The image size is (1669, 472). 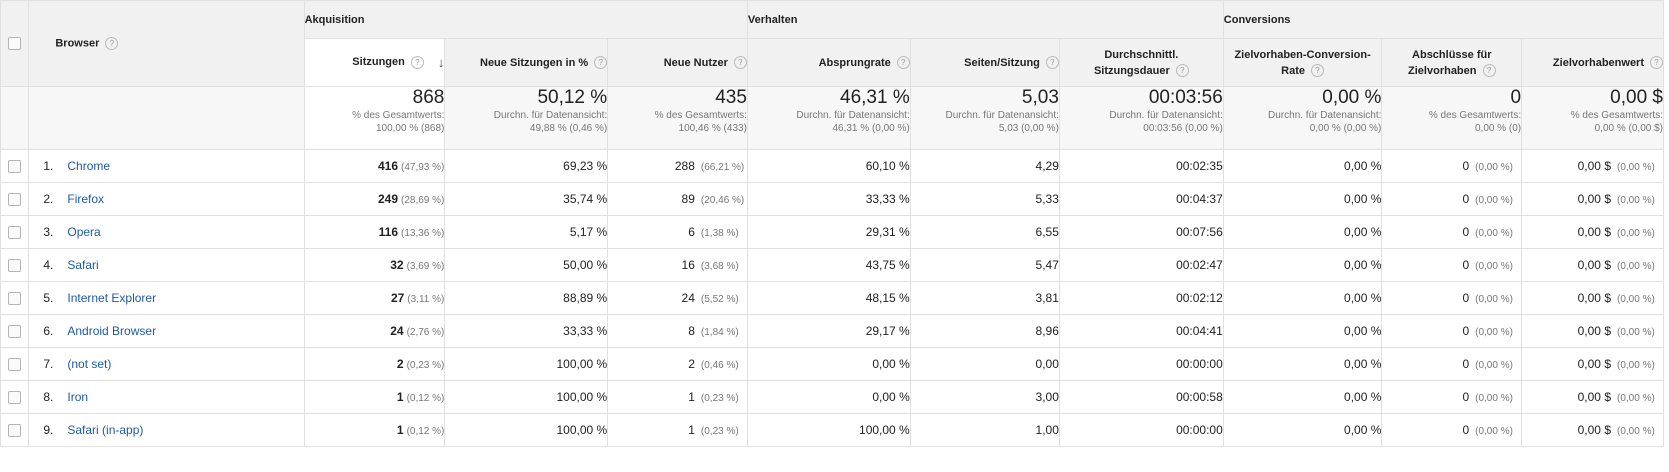 What do you see at coordinates (77, 397) in the screenshot?
I see `browser-link: Iron` at bounding box center [77, 397].